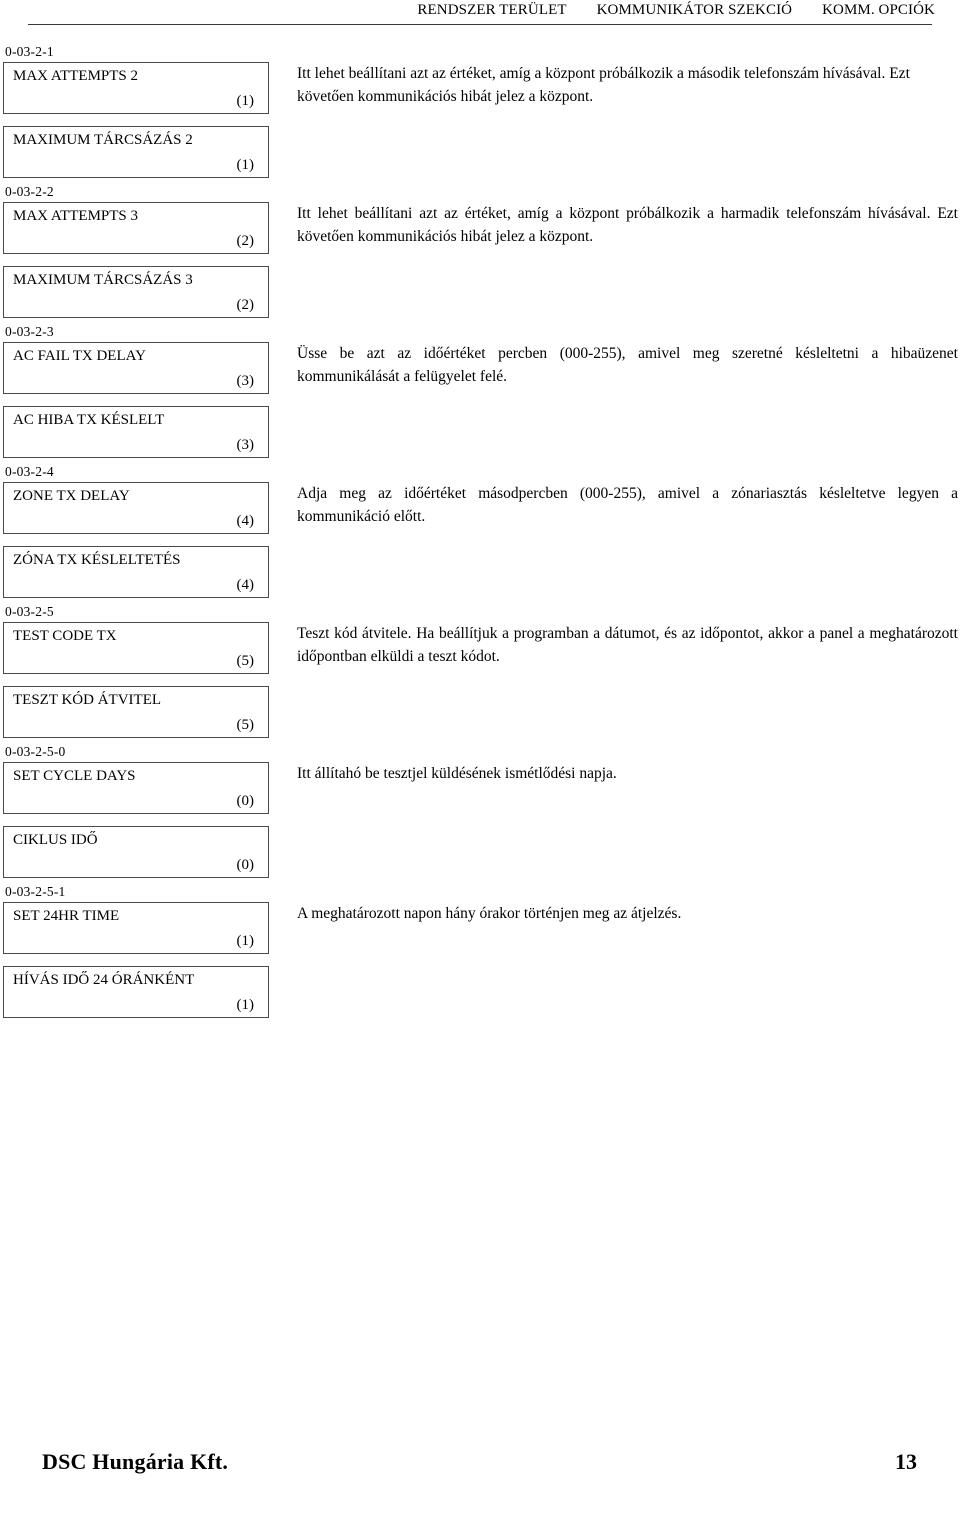  What do you see at coordinates (136, 88) in the screenshot?
I see `lcd-display-english: MAX ATTEMPTS 2 (1)` at bounding box center [136, 88].